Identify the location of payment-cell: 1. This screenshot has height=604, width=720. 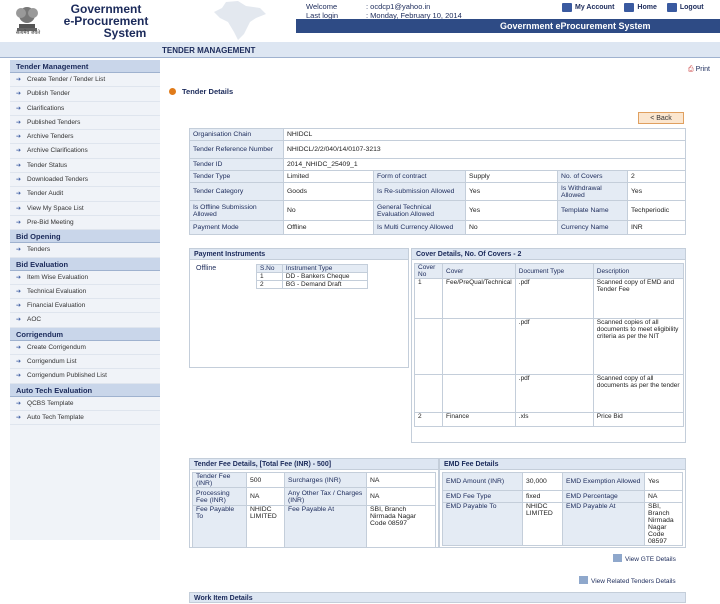
(269, 276).